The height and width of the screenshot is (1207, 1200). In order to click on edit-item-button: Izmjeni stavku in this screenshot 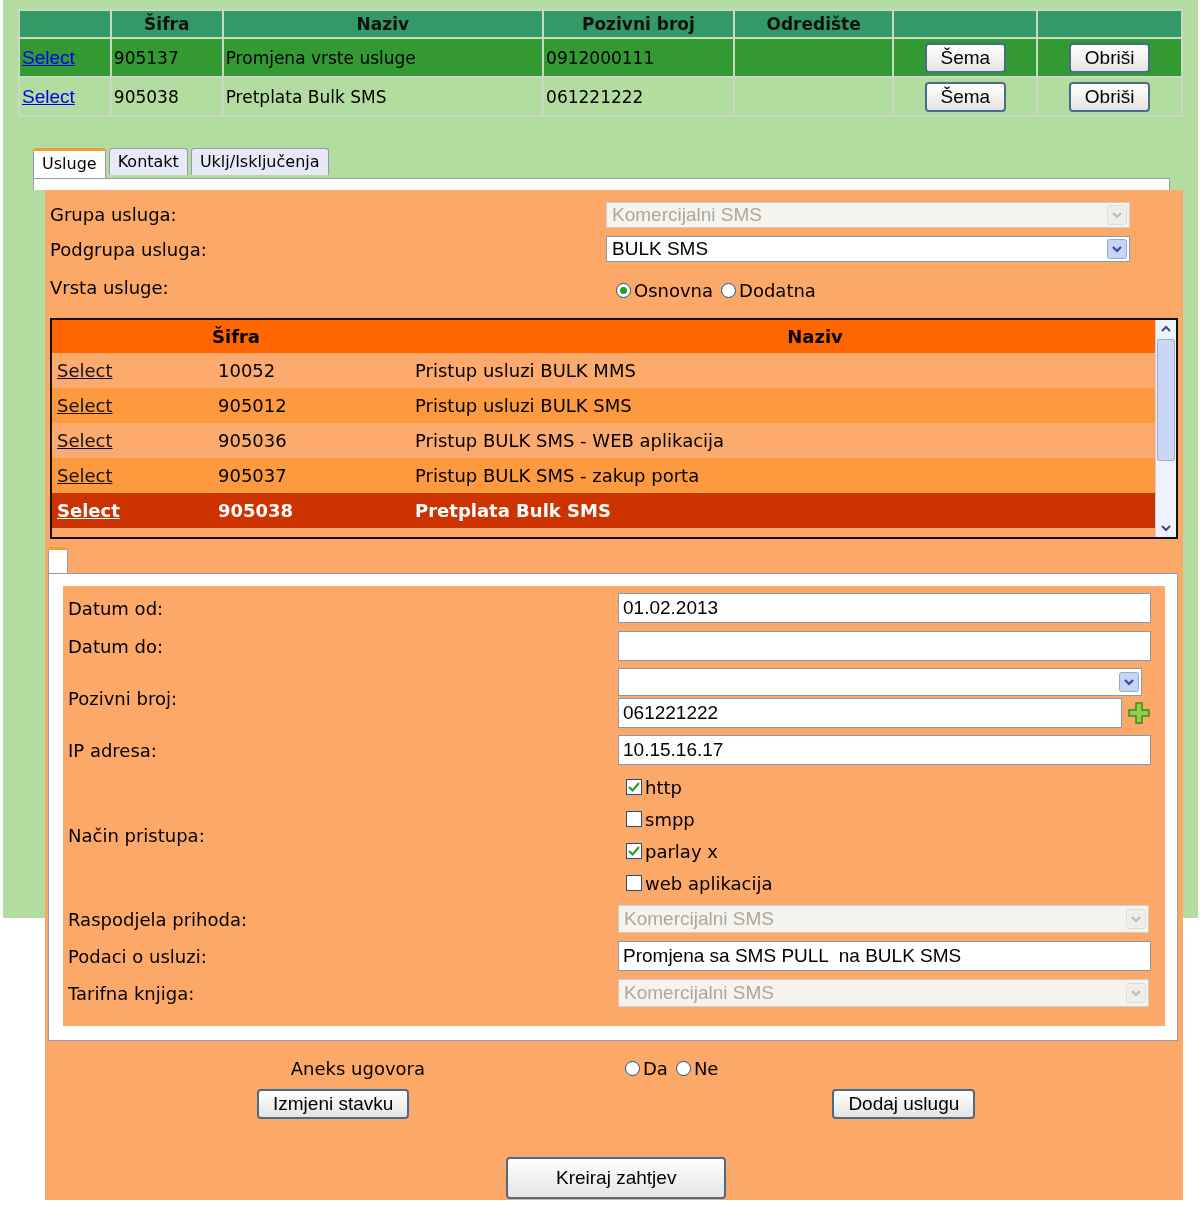, I will do `click(333, 1104)`.